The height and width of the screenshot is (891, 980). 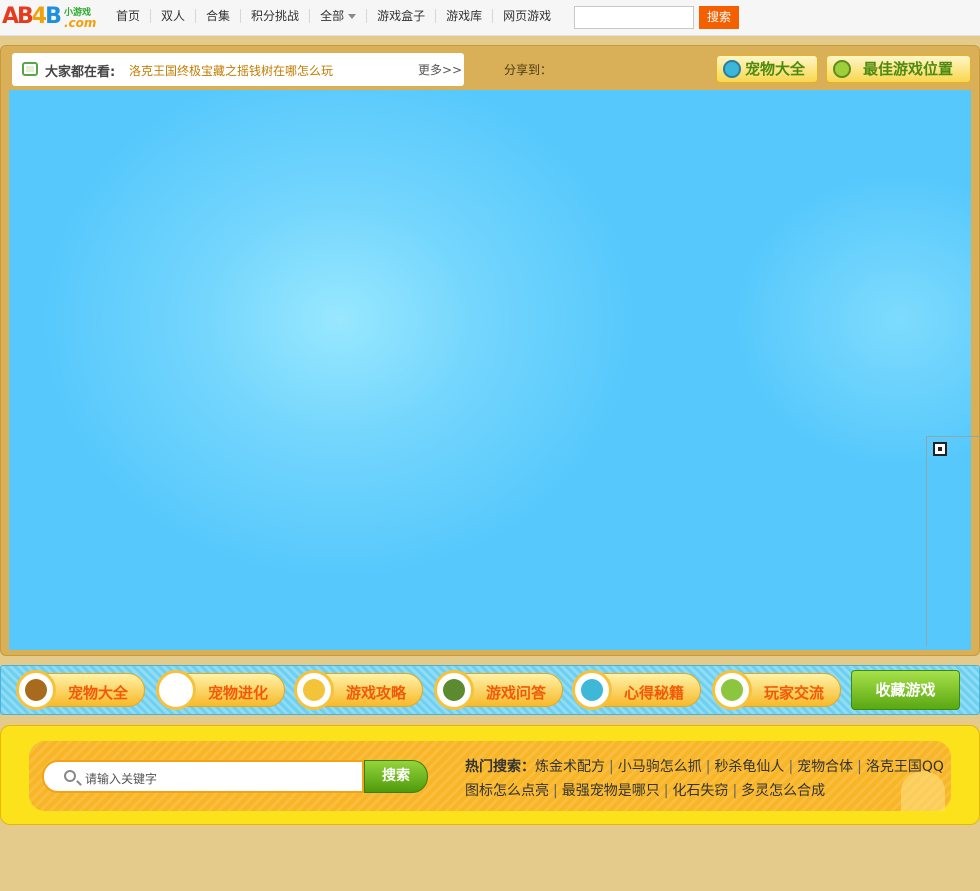 I want to click on keyword-search-button: 搜索, so click(x=396, y=776).